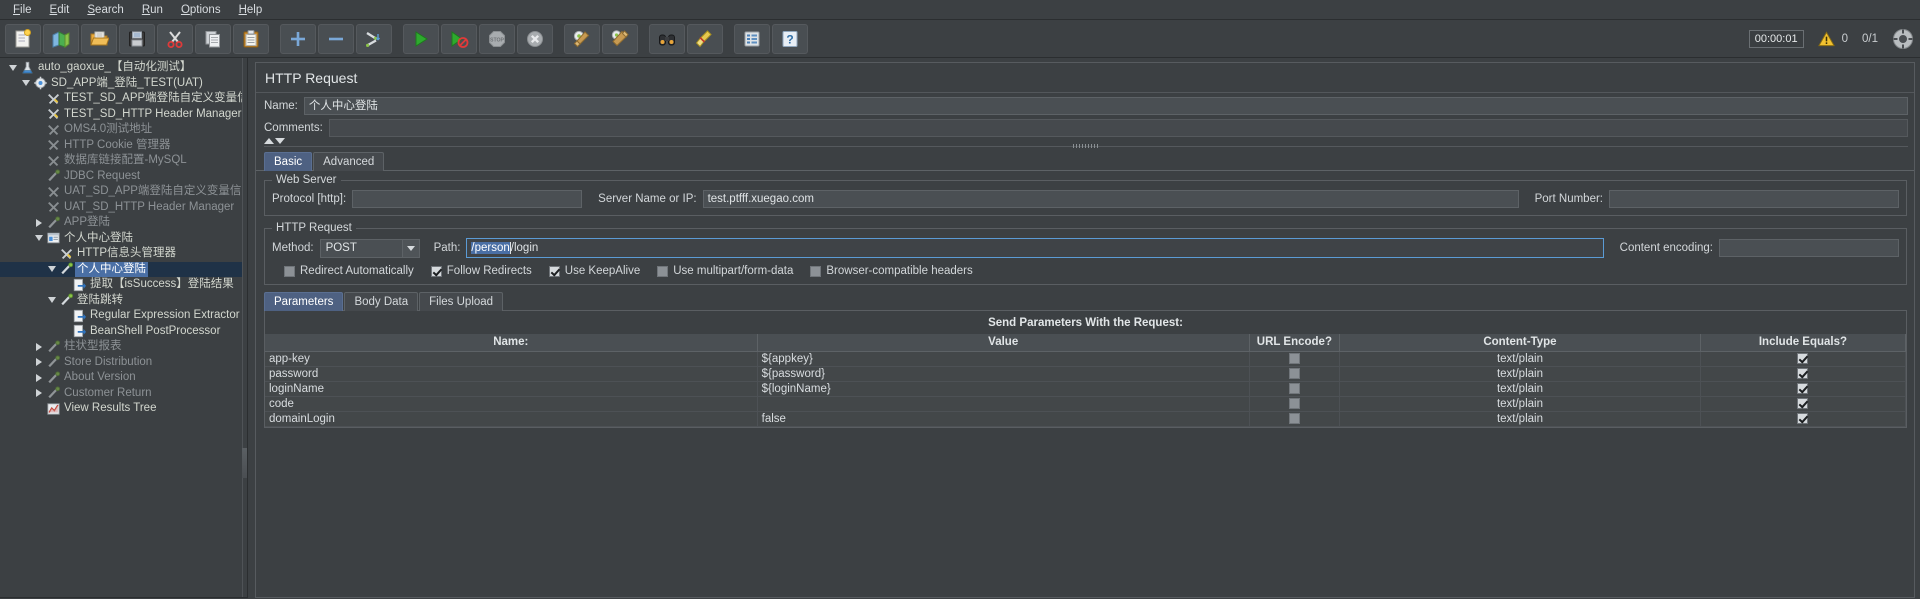 The height and width of the screenshot is (599, 1920). What do you see at coordinates (1003, 343) in the screenshot?
I see `column-header-value: Value` at bounding box center [1003, 343].